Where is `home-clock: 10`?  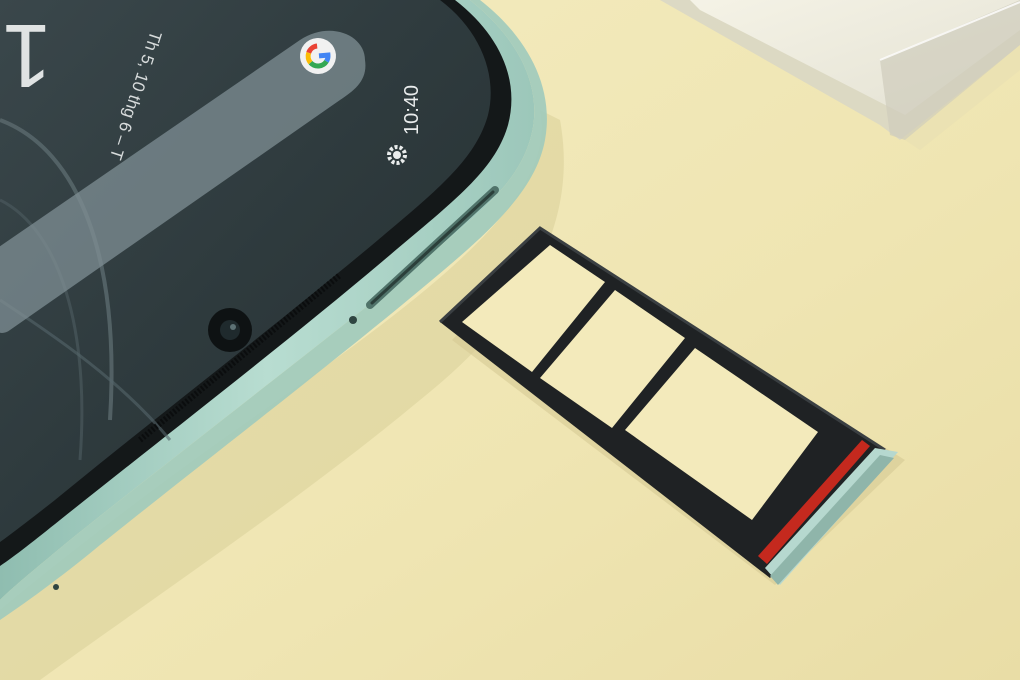 home-clock: 10 is located at coordinates (26, 55).